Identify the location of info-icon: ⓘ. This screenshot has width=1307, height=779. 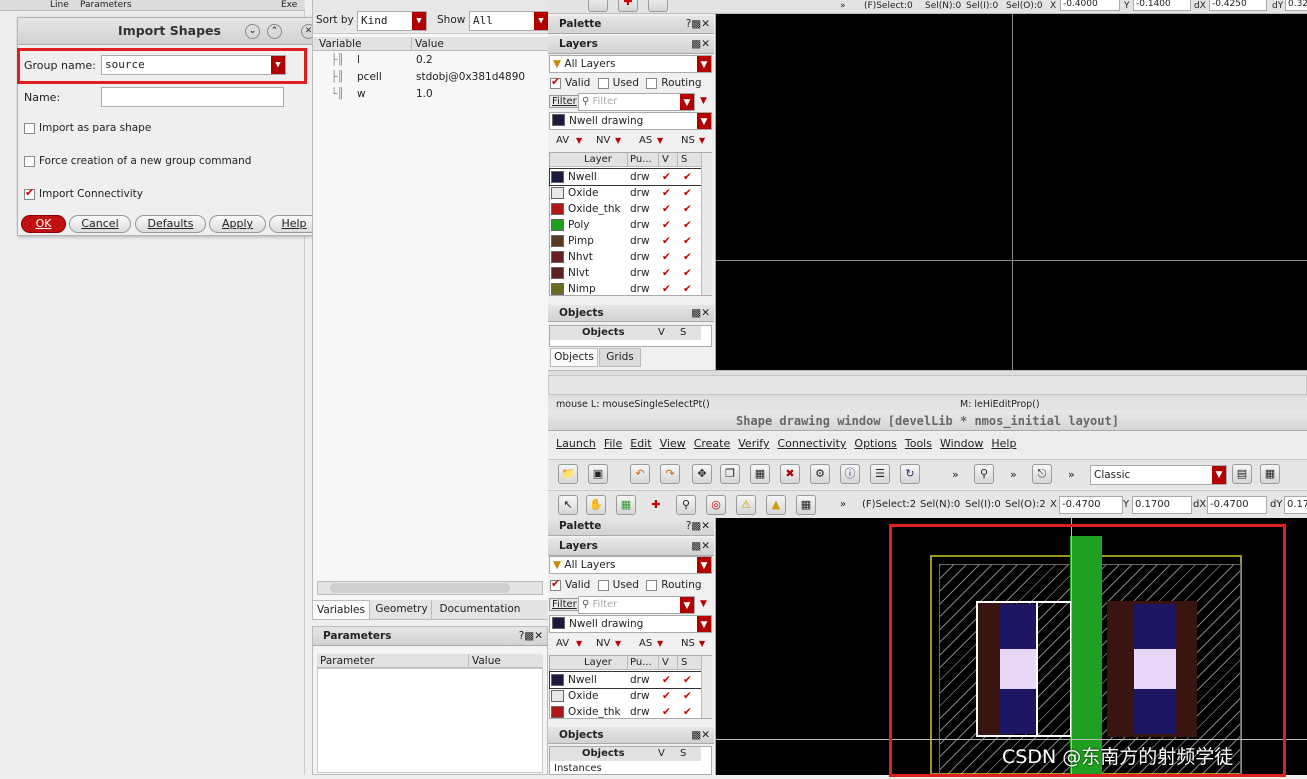
(850, 474).